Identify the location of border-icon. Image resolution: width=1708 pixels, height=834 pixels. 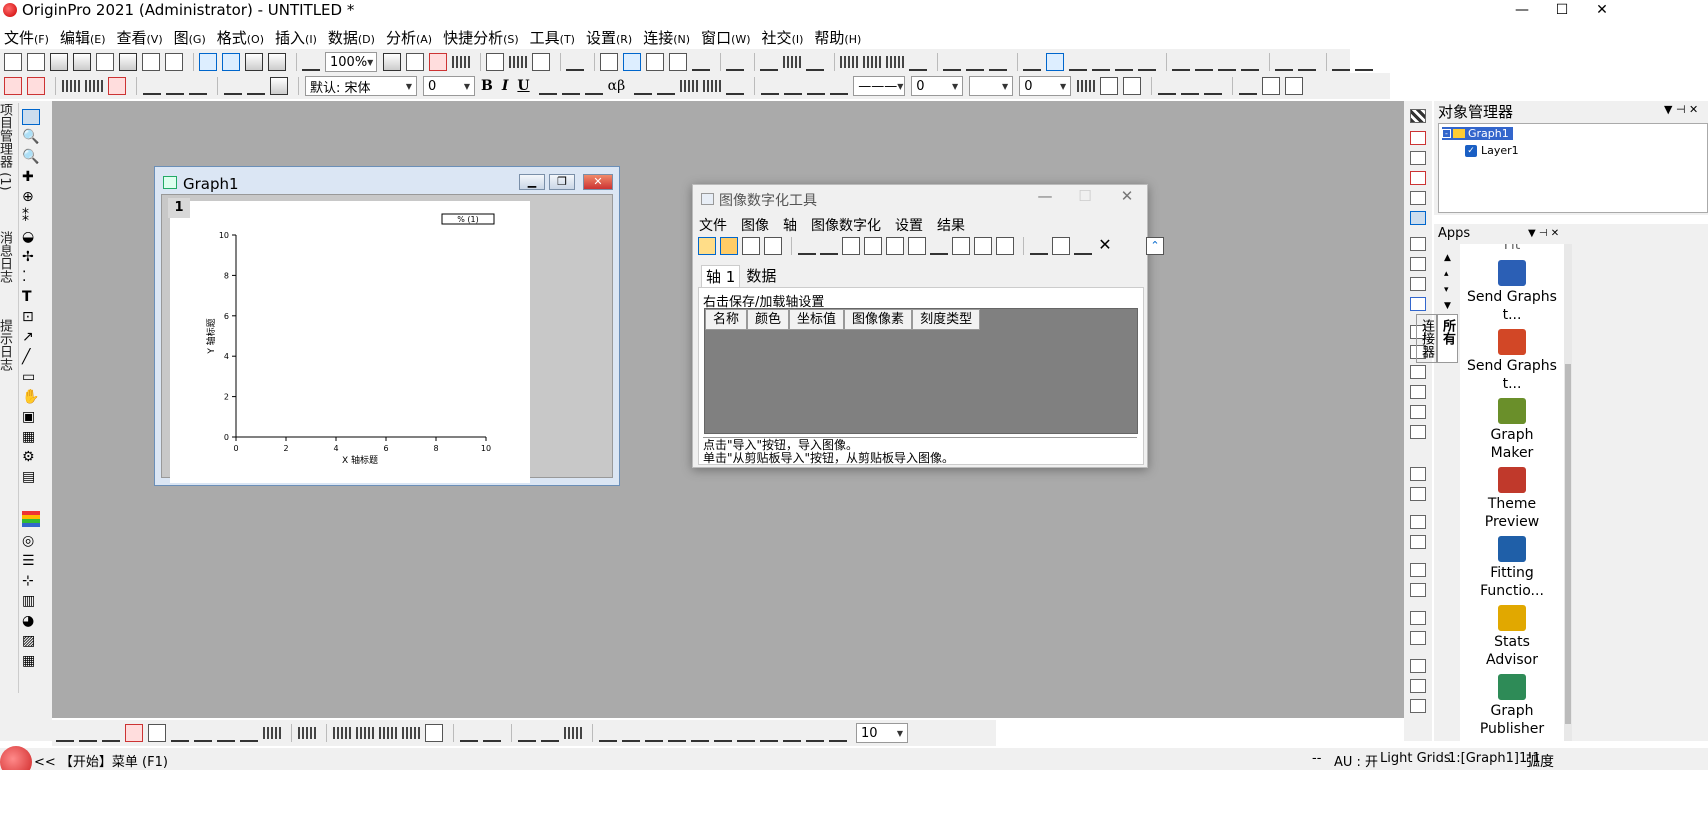
(1109, 86).